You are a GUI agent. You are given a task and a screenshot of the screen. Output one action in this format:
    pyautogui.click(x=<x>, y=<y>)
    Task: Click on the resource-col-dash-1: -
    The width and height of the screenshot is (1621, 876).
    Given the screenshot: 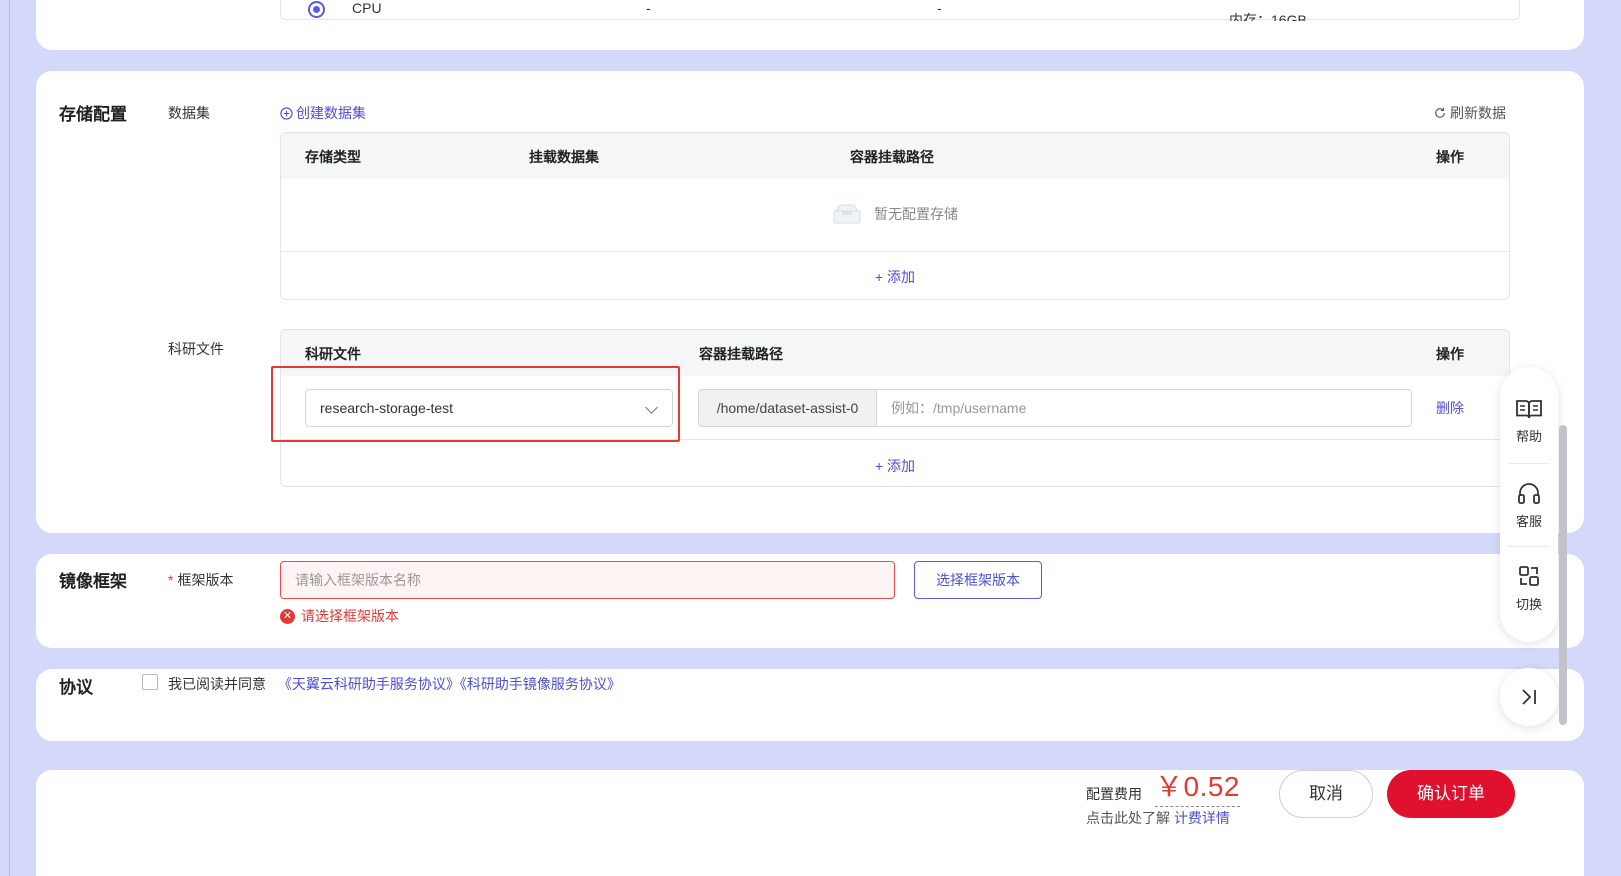 What is the action you would take?
    pyautogui.click(x=648, y=8)
    